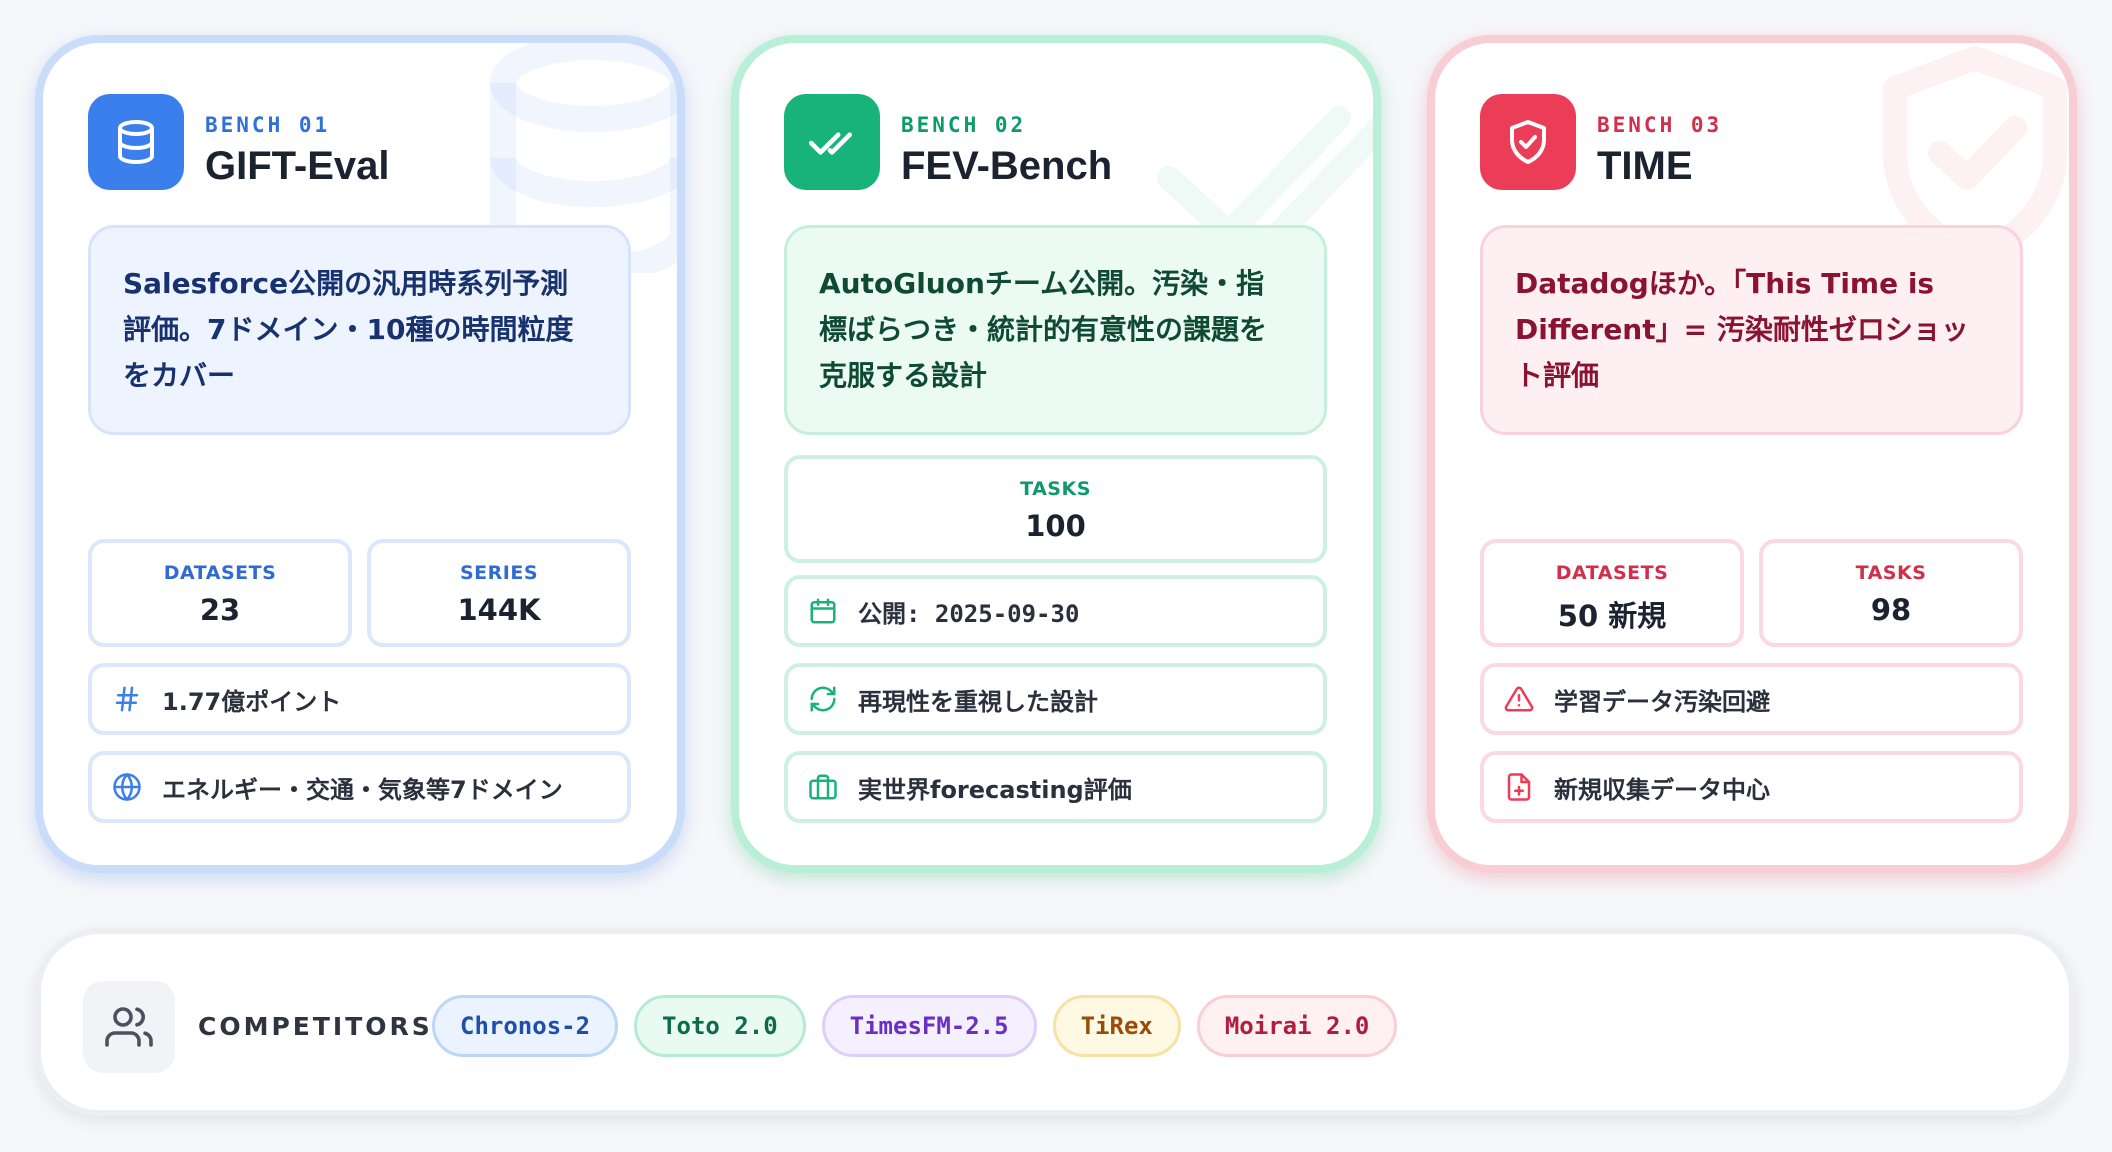  Describe the element at coordinates (220, 610) in the screenshot. I see `stat-value: 23` at that location.